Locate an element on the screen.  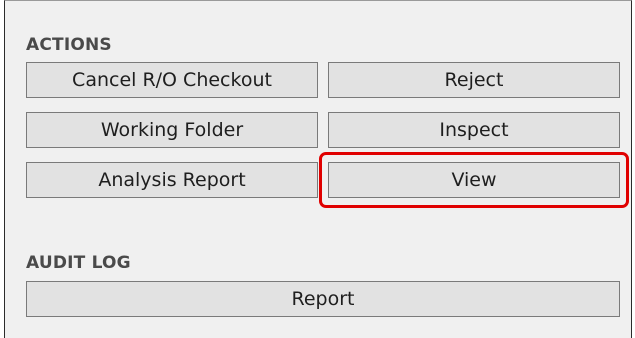
audit-log-header: AUDIT LOG is located at coordinates (78, 263).